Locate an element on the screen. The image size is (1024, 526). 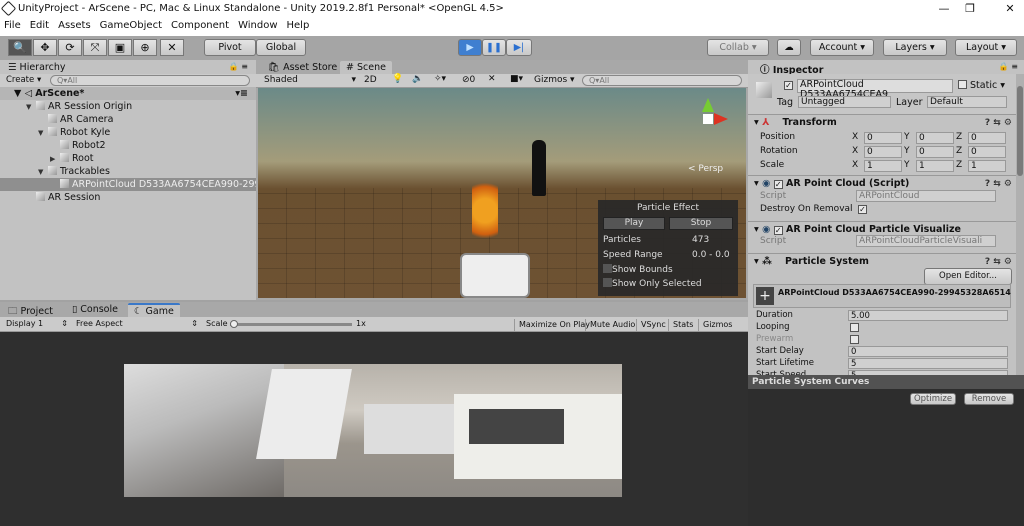
show-only-selected-checkbox: Show Only Selected is located at coordinates (652, 283).